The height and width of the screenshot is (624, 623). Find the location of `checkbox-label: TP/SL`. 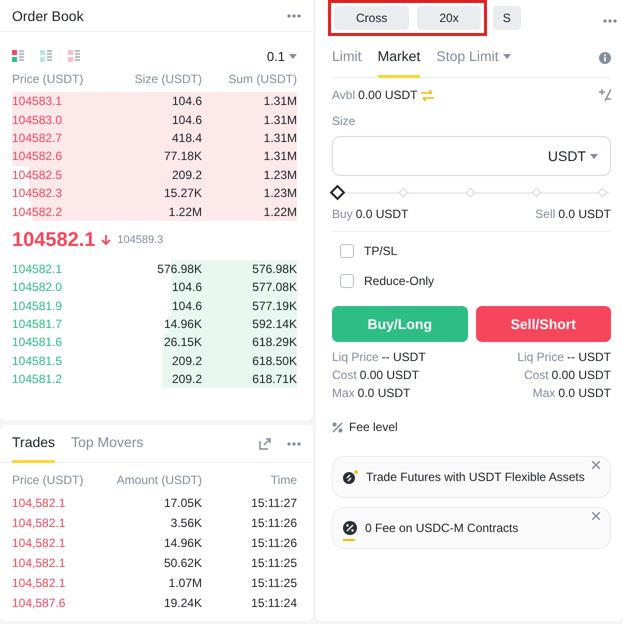

checkbox-label: TP/SL is located at coordinates (381, 251).